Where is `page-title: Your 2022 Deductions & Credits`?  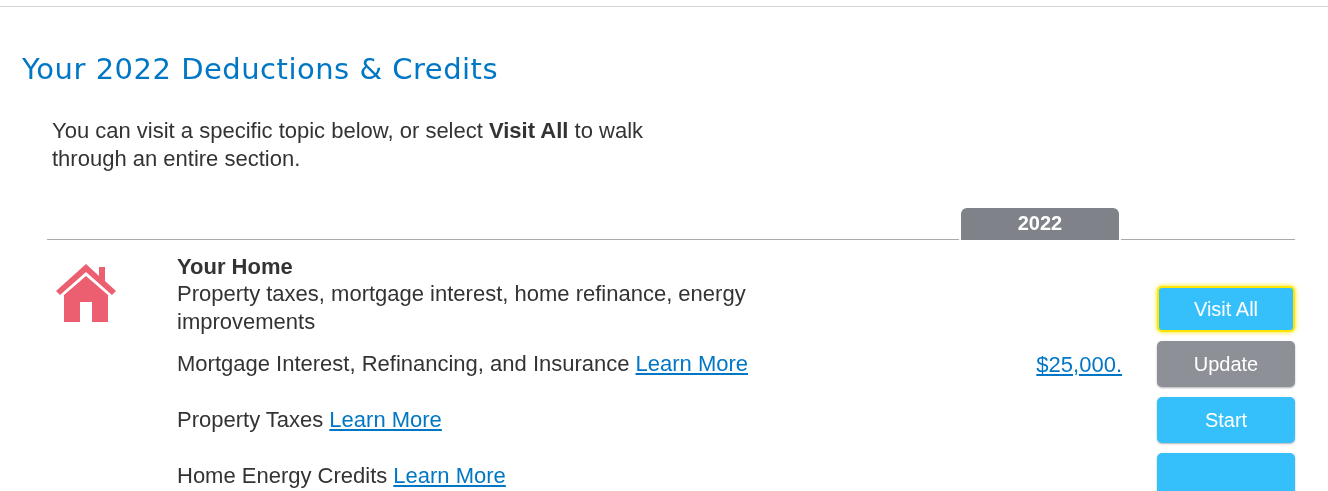 page-title: Your 2022 Deductions & Credits is located at coordinates (261, 69).